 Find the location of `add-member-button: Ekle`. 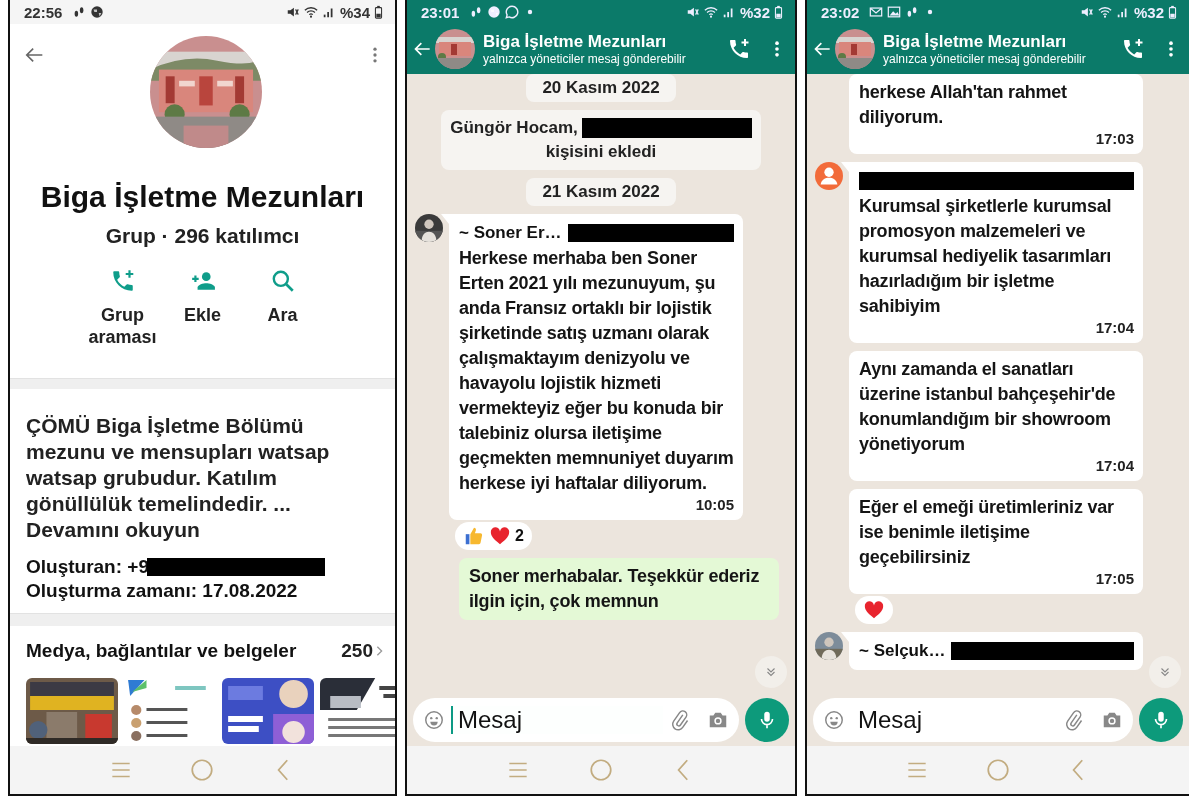

add-member-button: Ekle is located at coordinates (202, 323).